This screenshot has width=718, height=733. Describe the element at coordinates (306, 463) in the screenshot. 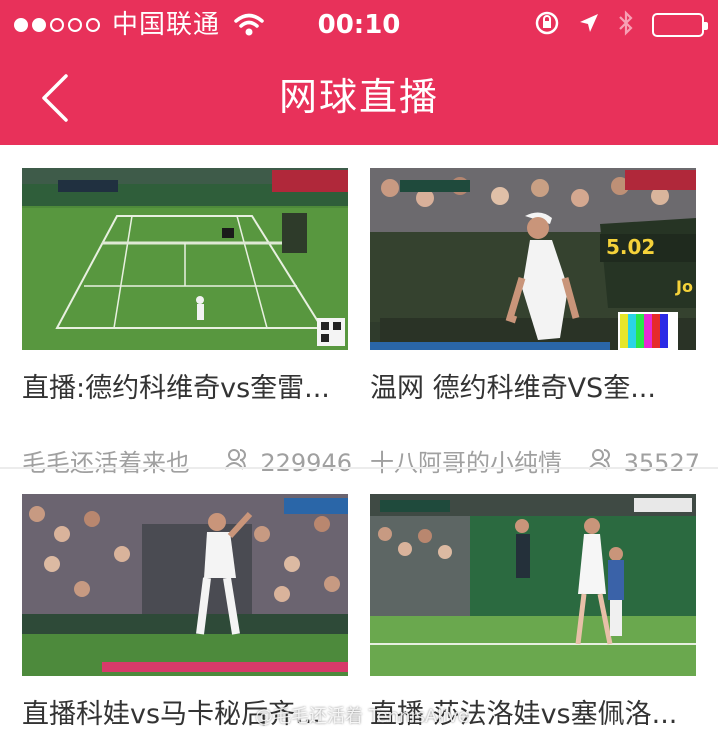

I see `viewer-count-value: 229946` at that location.